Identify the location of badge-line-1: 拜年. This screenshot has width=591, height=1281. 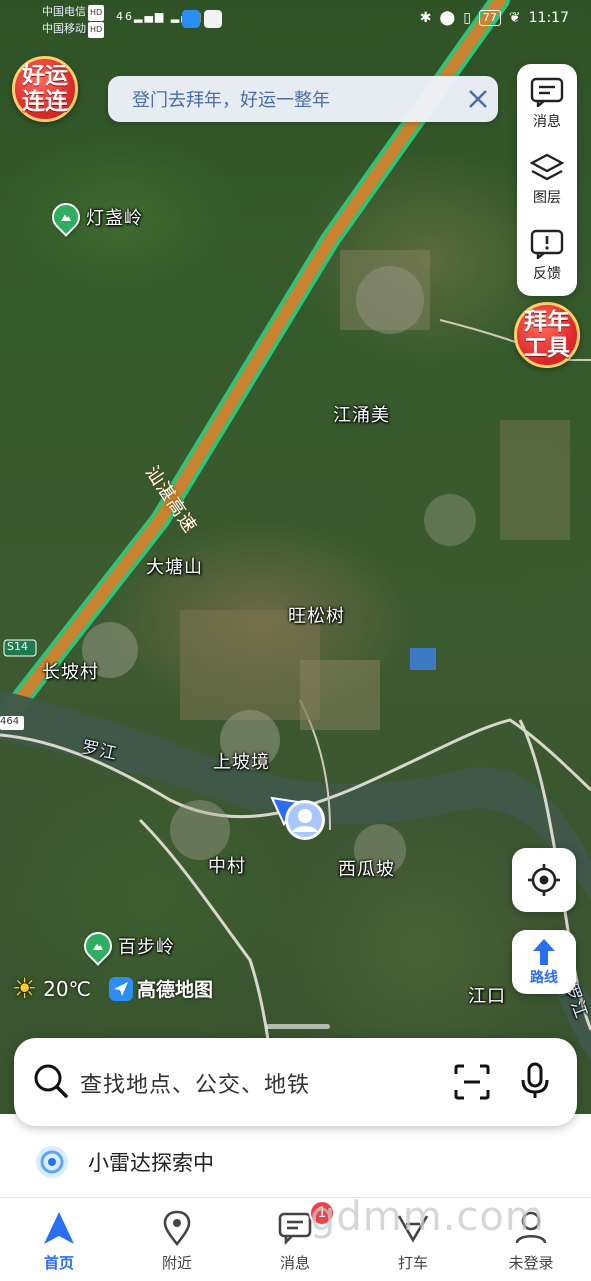
(547, 322).